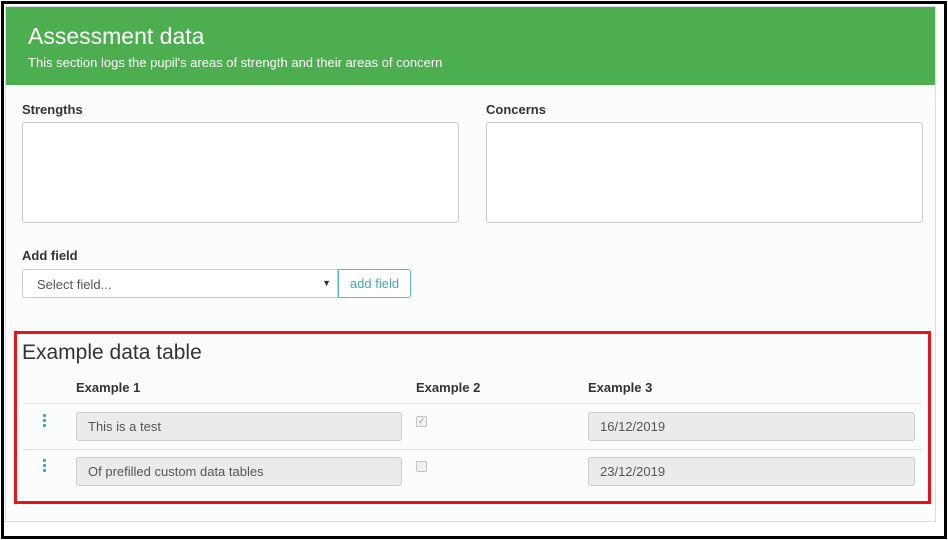 The image size is (948, 540). Describe the element at coordinates (240, 172) in the screenshot. I see `strengths-textarea` at that location.